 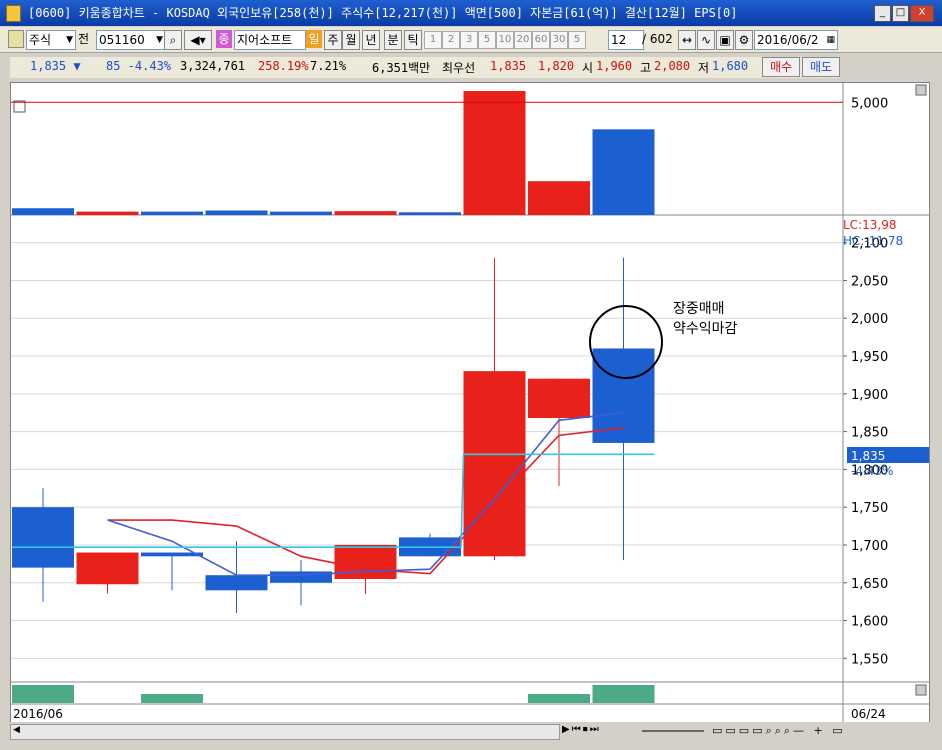 What do you see at coordinates (131, 40) in the screenshot?
I see `stock-code-input: 051160 ▼` at bounding box center [131, 40].